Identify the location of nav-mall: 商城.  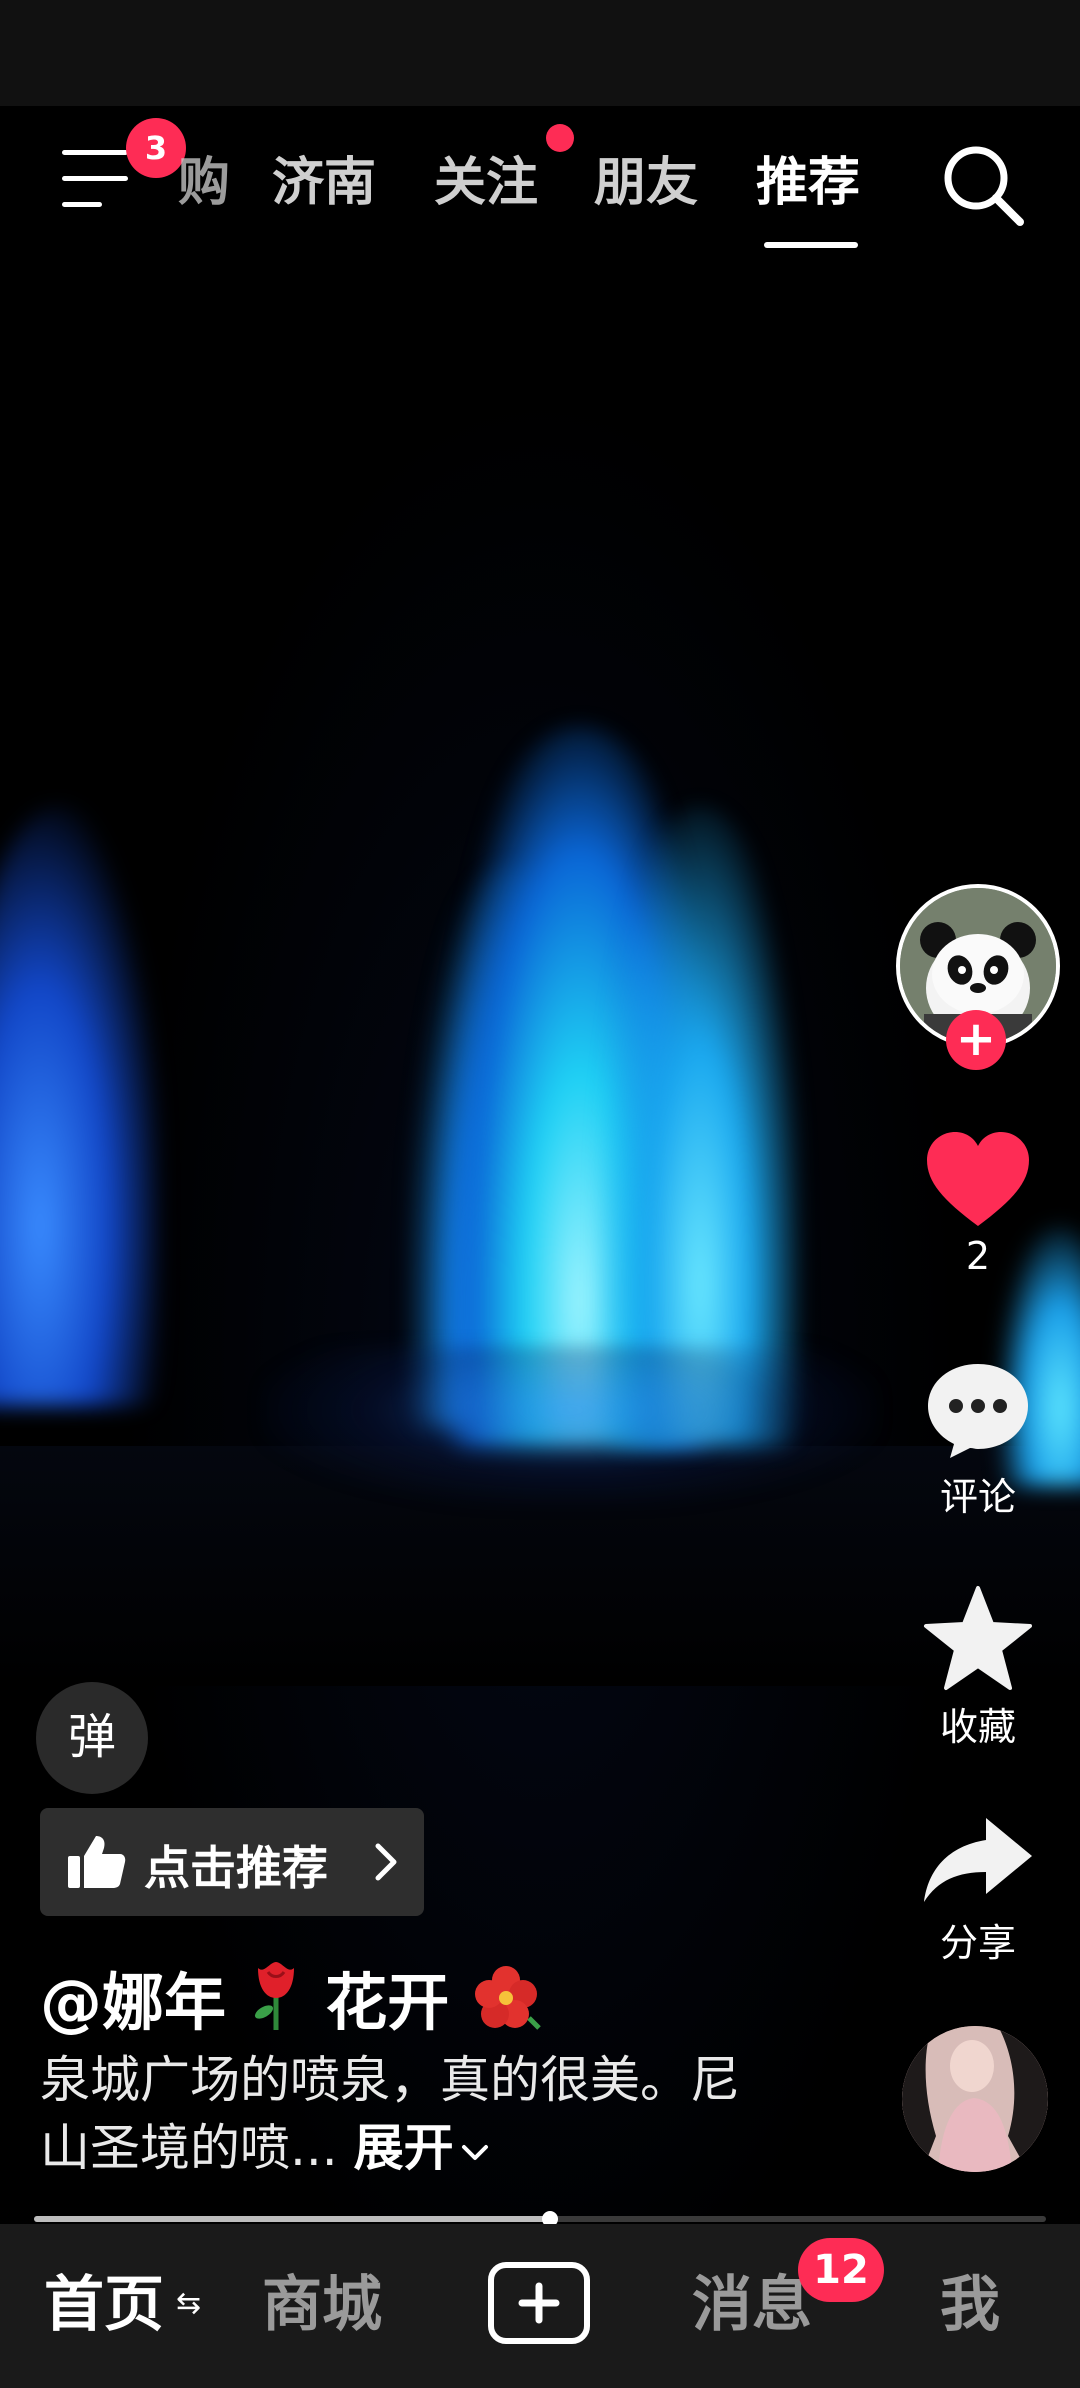
(322, 2305).